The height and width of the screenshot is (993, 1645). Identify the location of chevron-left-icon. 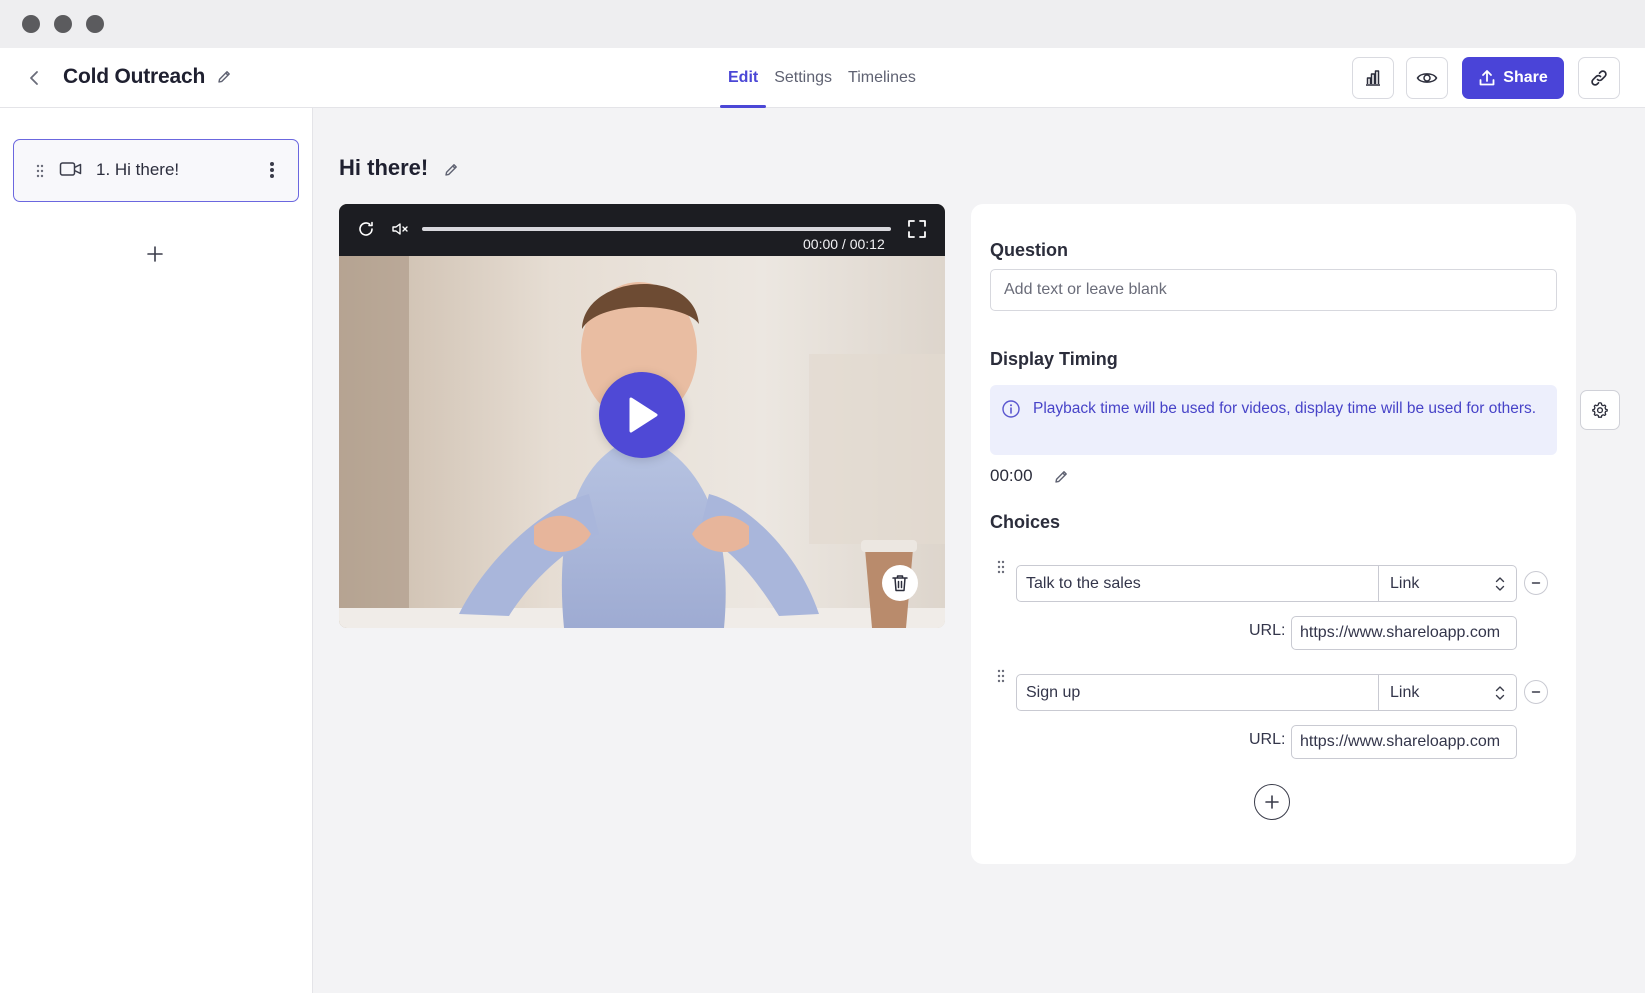
(34, 78).